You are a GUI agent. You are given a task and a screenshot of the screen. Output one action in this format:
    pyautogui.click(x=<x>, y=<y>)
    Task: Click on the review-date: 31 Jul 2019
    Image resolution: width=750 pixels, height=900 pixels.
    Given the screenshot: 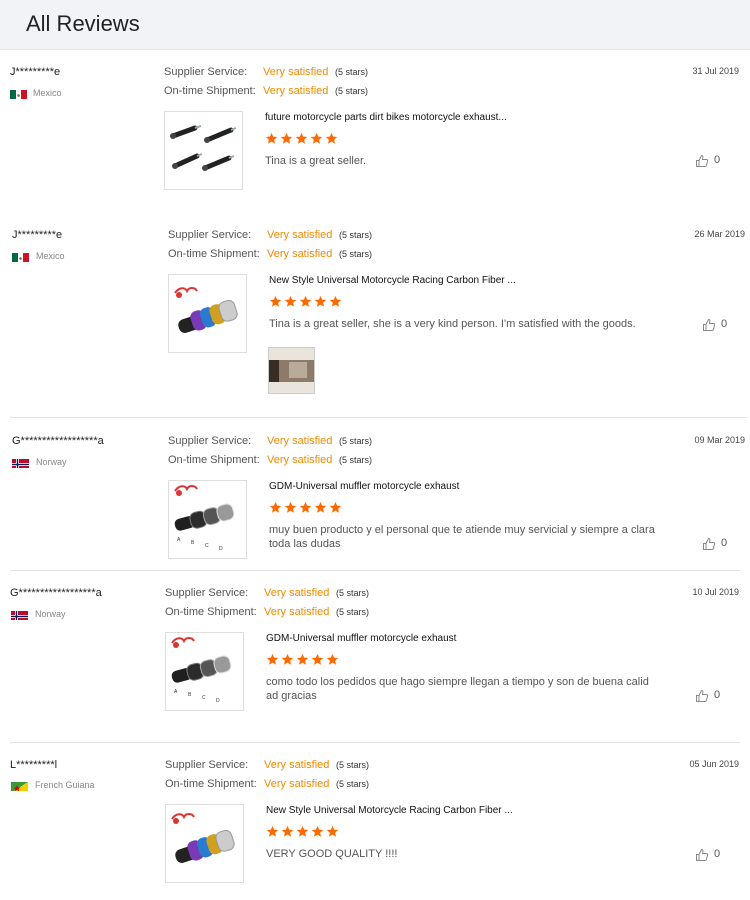 What is the action you would take?
    pyautogui.click(x=715, y=71)
    